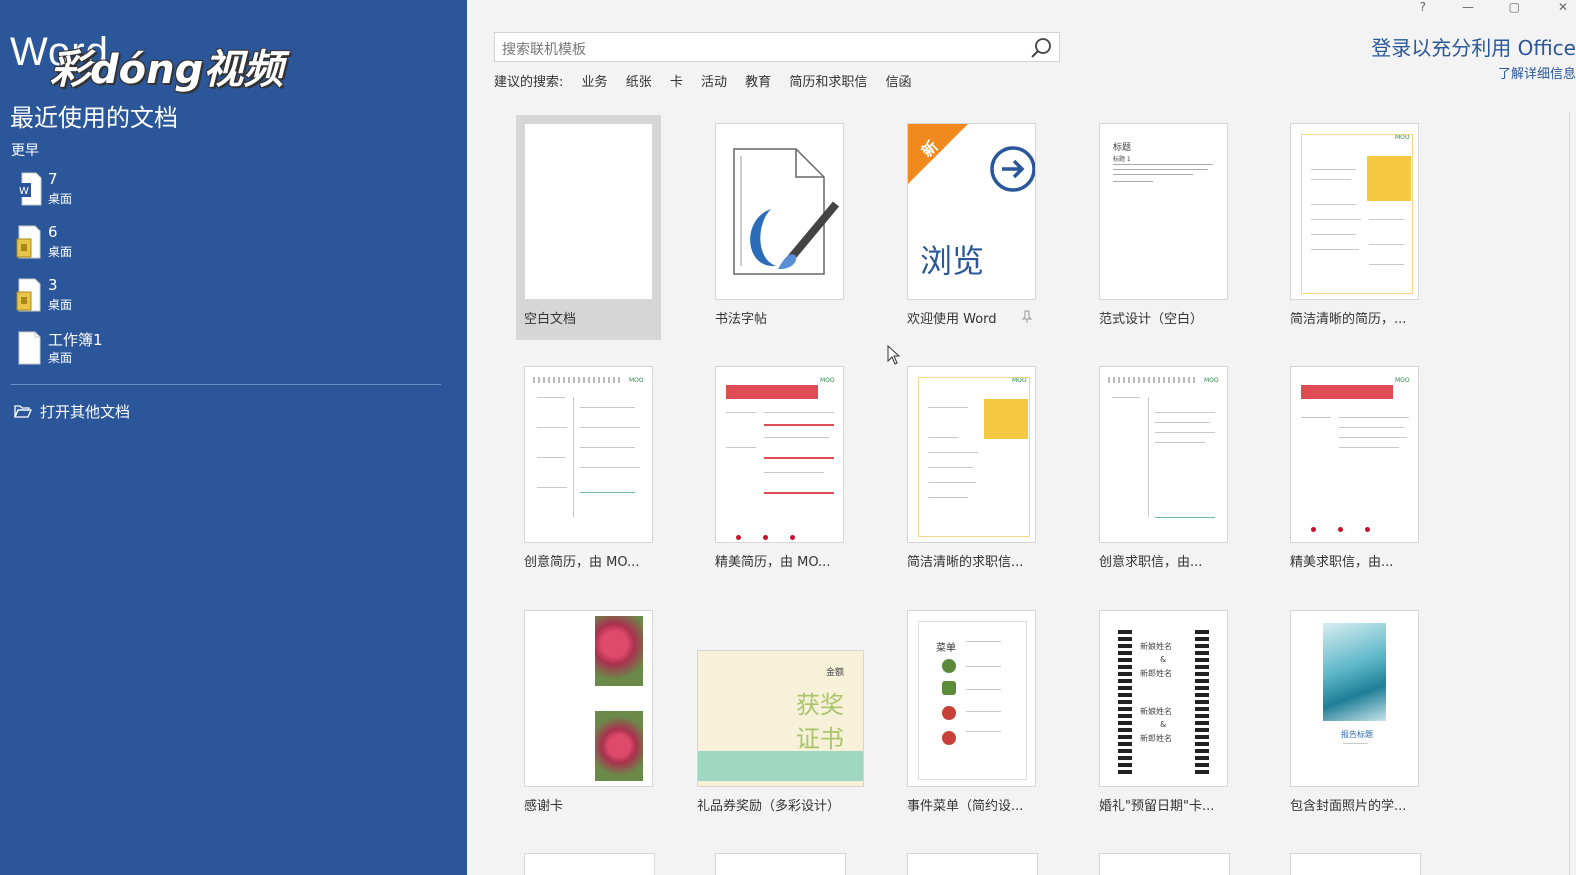 This screenshot has height=875, width=1576. I want to click on suggested-label: 建议的搜索:, so click(529, 82).